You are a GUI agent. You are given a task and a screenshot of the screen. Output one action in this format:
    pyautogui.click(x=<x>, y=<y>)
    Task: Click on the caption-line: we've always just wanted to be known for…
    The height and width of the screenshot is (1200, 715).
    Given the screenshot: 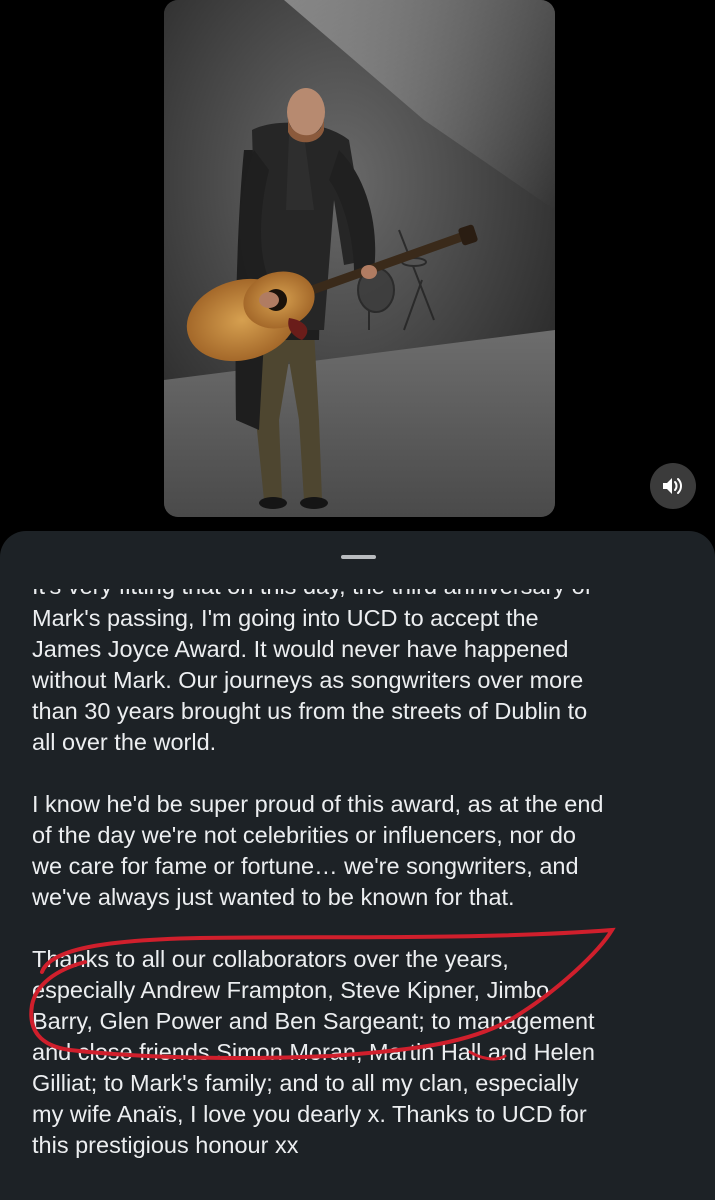 What is the action you would take?
    pyautogui.click(x=273, y=897)
    